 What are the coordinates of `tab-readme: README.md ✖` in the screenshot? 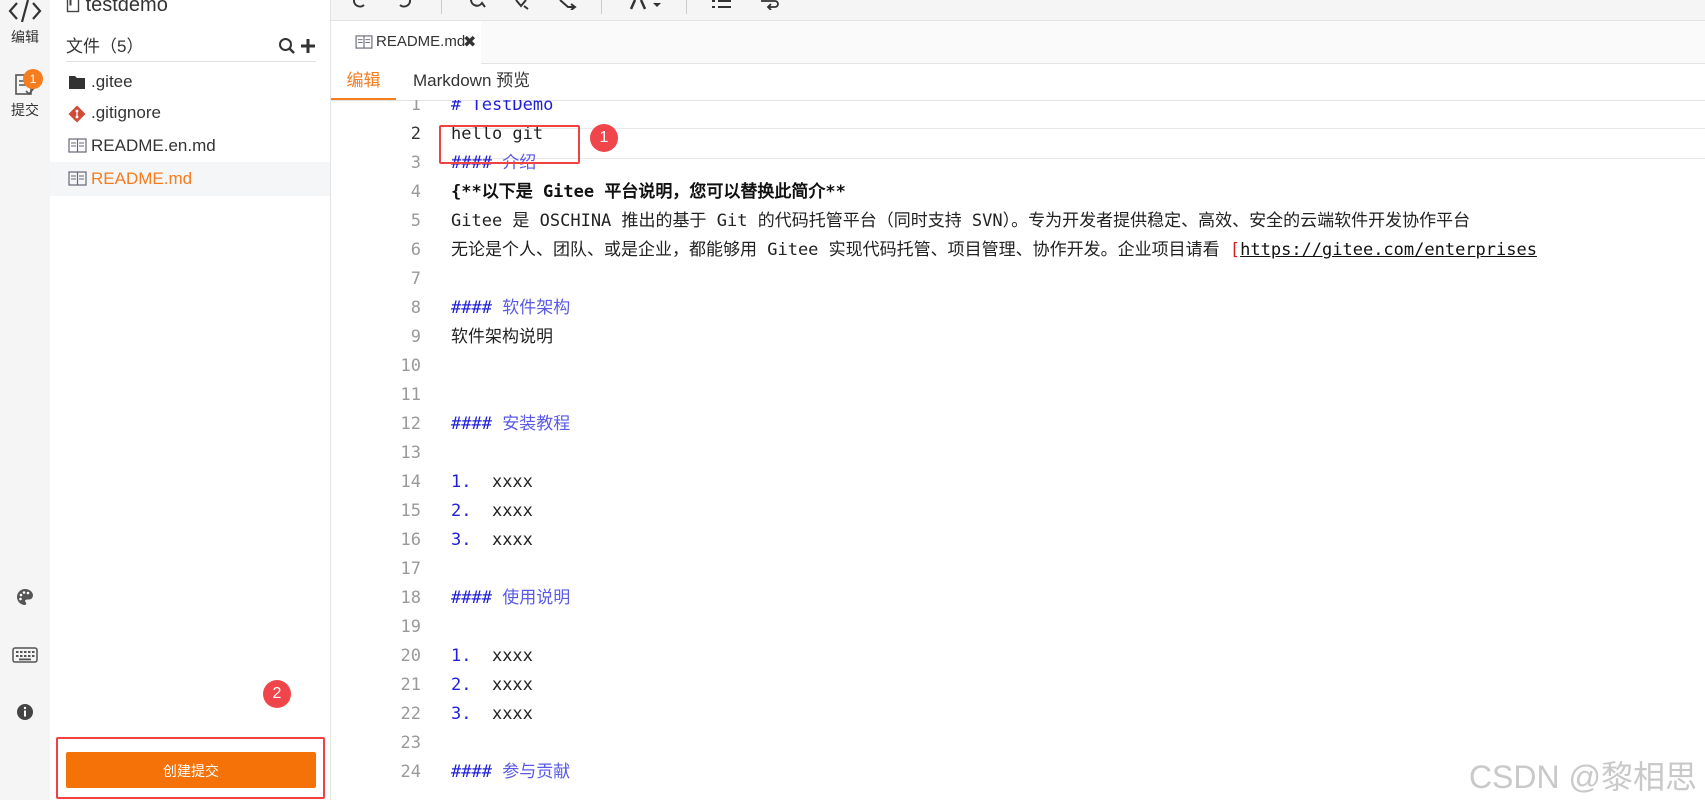 It's located at (406, 42).